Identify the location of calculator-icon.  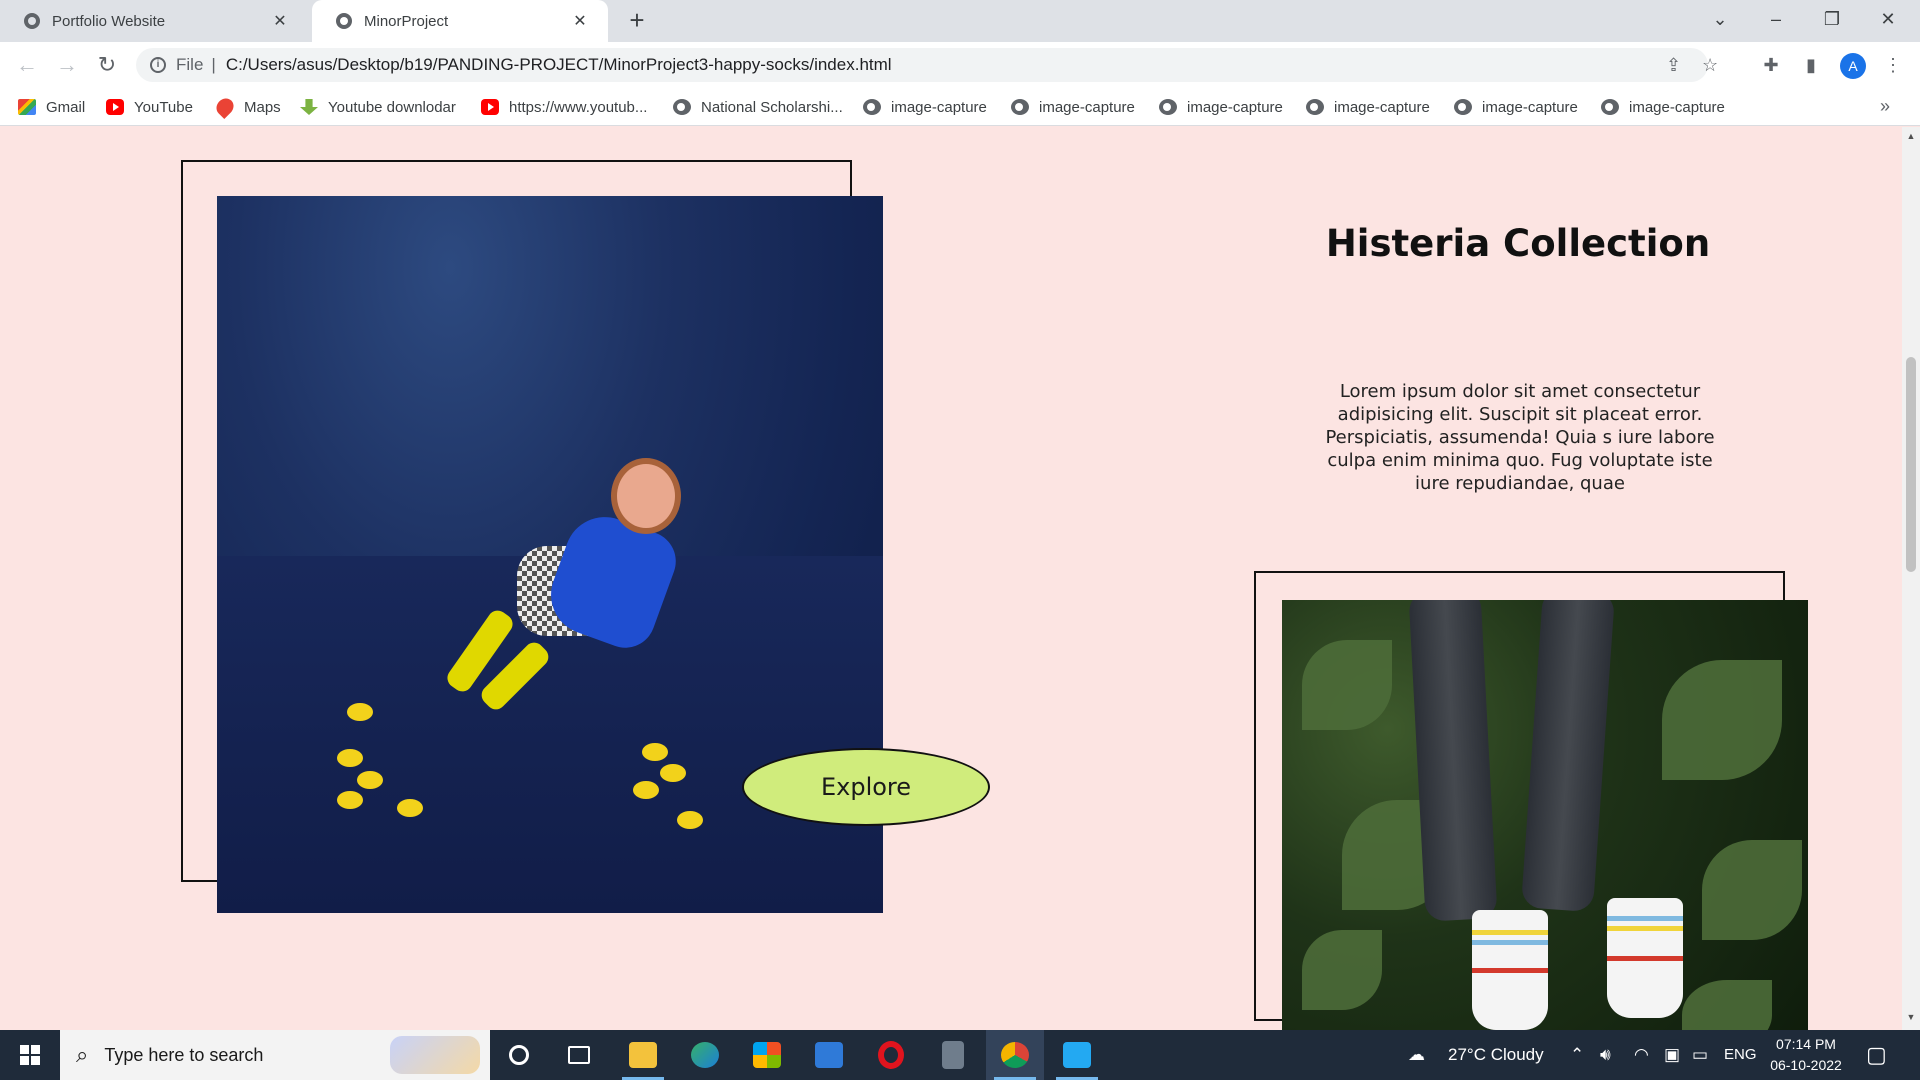
(953, 1055).